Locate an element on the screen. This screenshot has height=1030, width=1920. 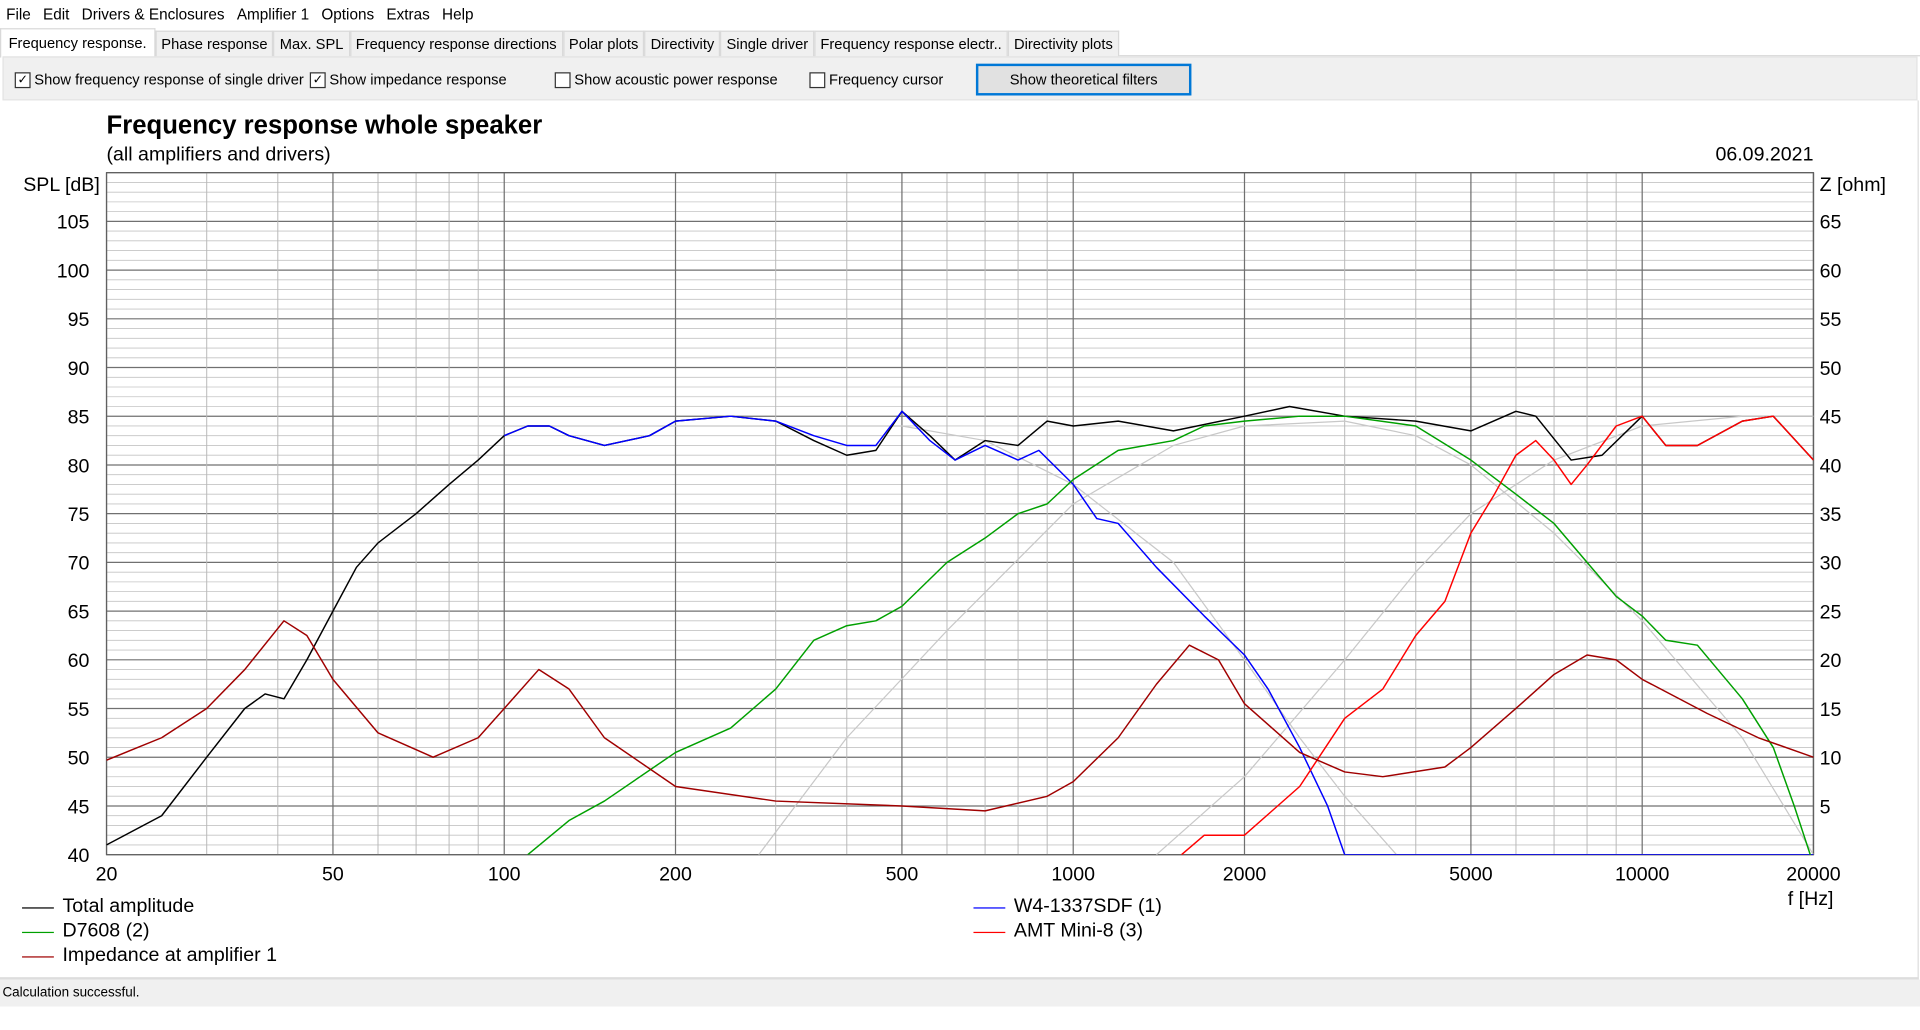
y2-tick-label: 10 is located at coordinates (1831, 759).